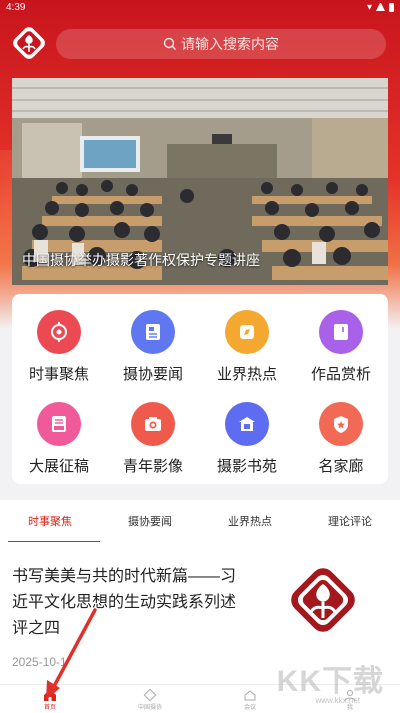 This screenshot has width=400, height=713. What do you see at coordinates (369, 7) in the screenshot?
I see `wifi-icon: ▾` at bounding box center [369, 7].